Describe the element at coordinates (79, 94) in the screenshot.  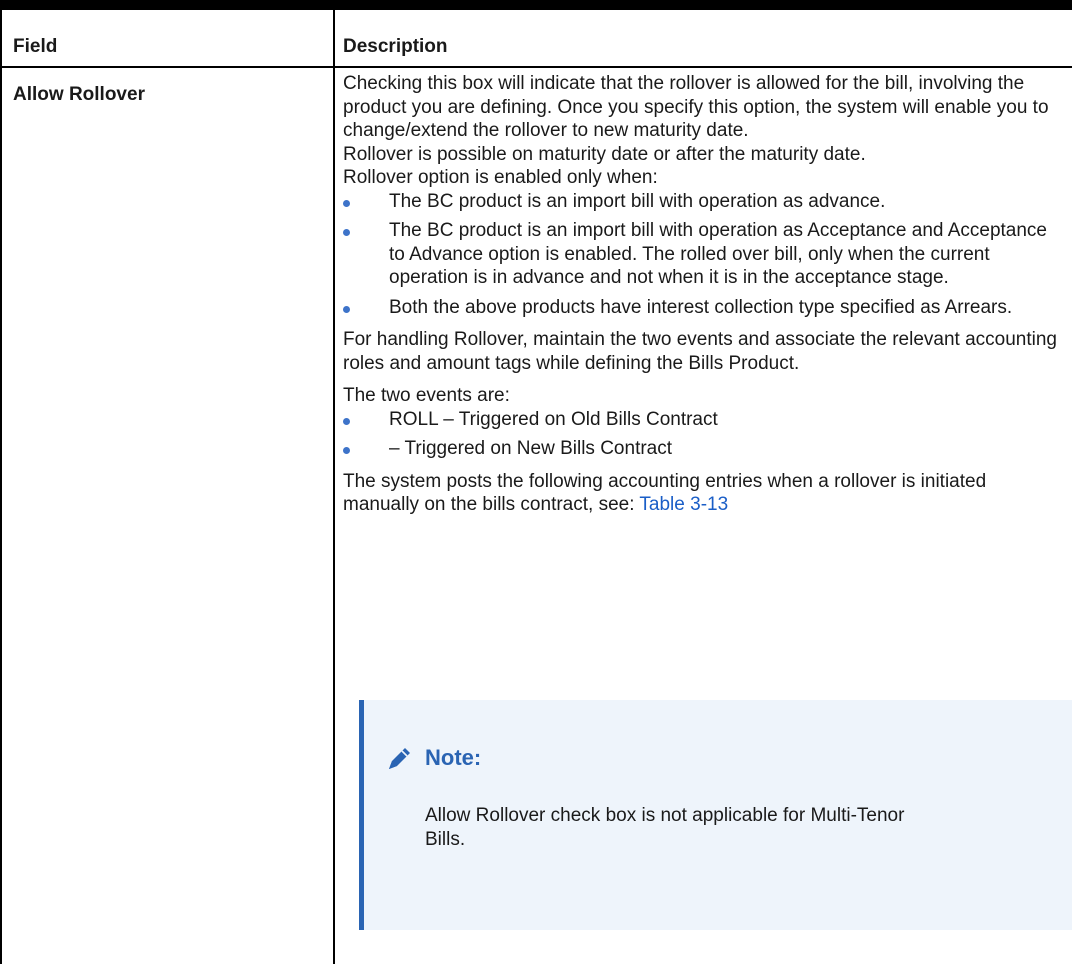
I see `field-name: Allow Rollover` at that location.